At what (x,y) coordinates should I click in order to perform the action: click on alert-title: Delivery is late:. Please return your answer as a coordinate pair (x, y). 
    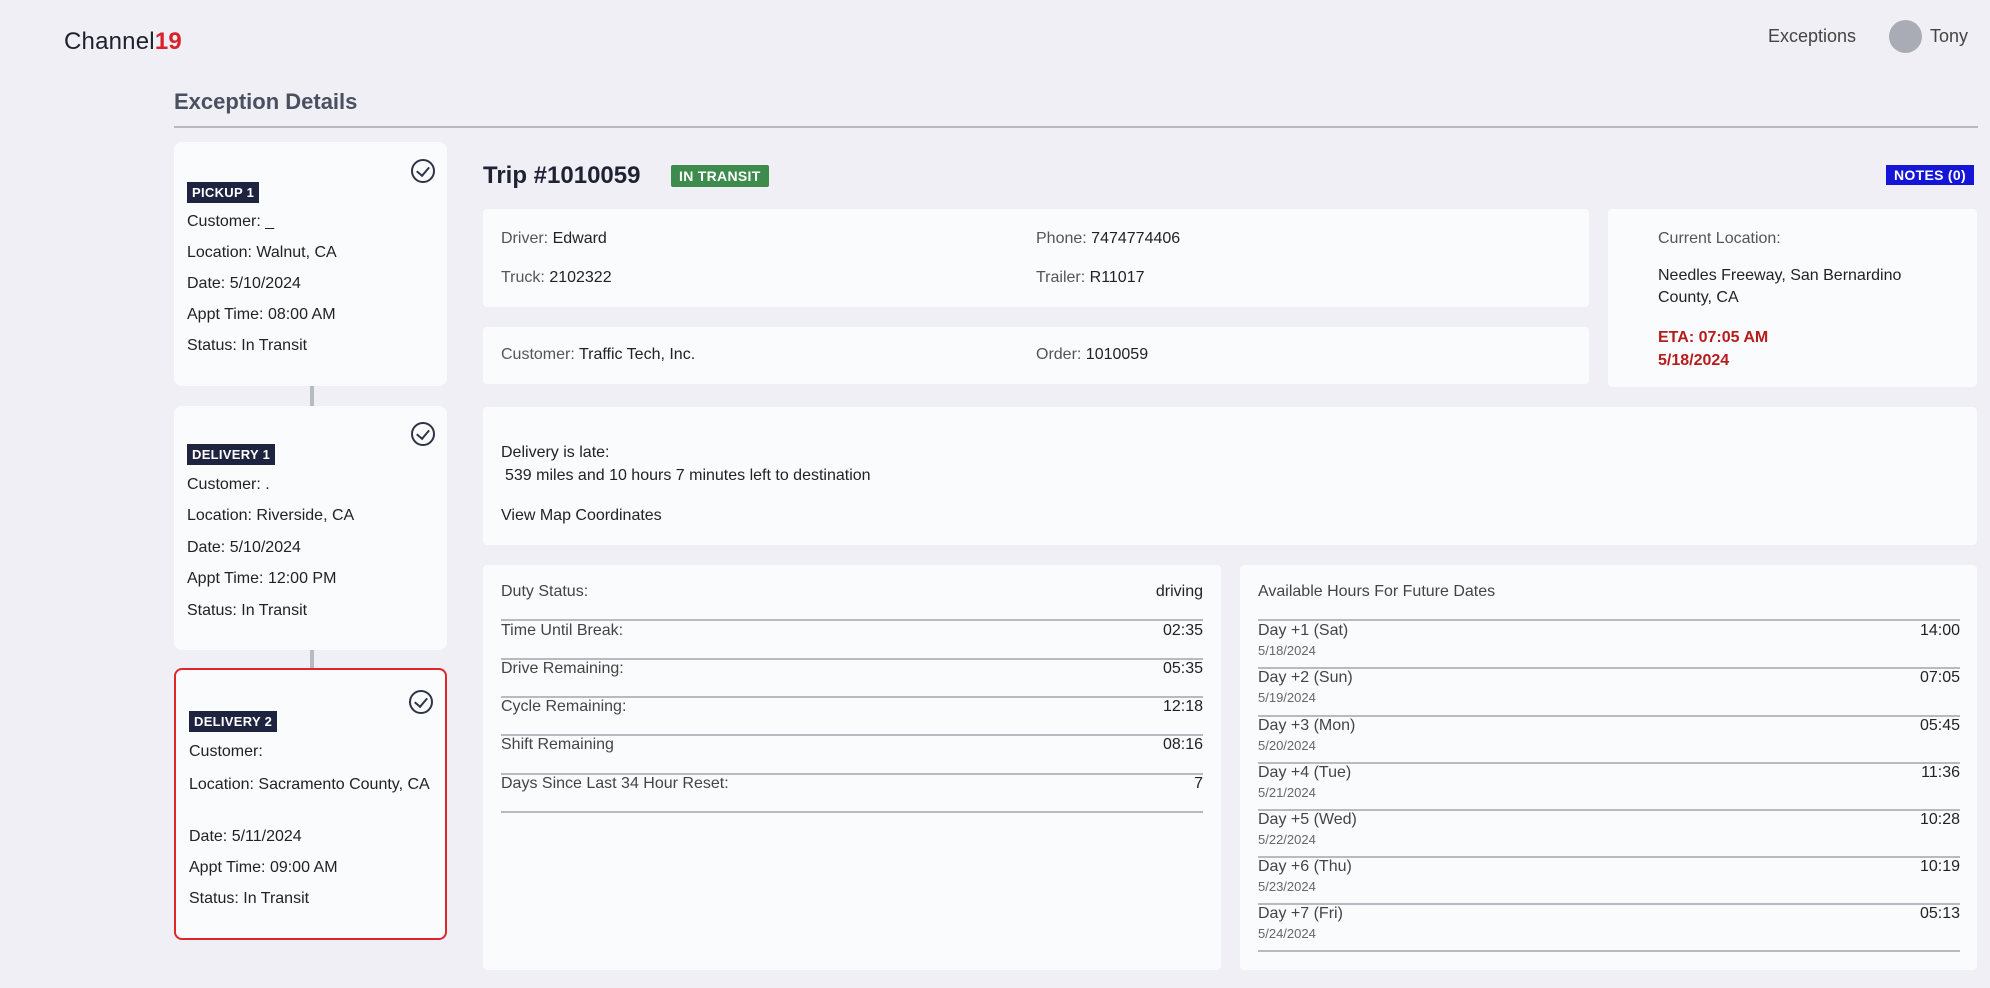
    Looking at the image, I should click on (555, 452).